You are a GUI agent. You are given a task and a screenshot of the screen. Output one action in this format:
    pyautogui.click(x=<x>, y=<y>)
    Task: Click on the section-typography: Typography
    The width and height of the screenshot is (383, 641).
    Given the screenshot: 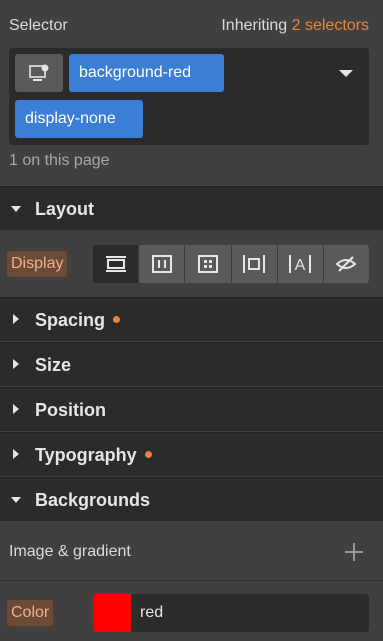 What is the action you would take?
    pyautogui.click(x=191, y=454)
    